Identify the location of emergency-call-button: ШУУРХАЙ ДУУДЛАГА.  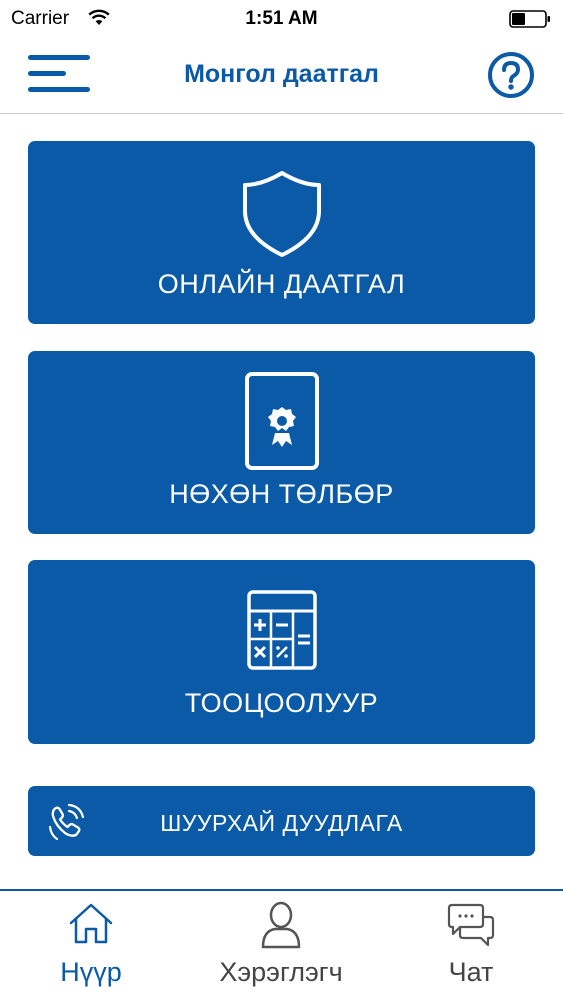
(281, 821).